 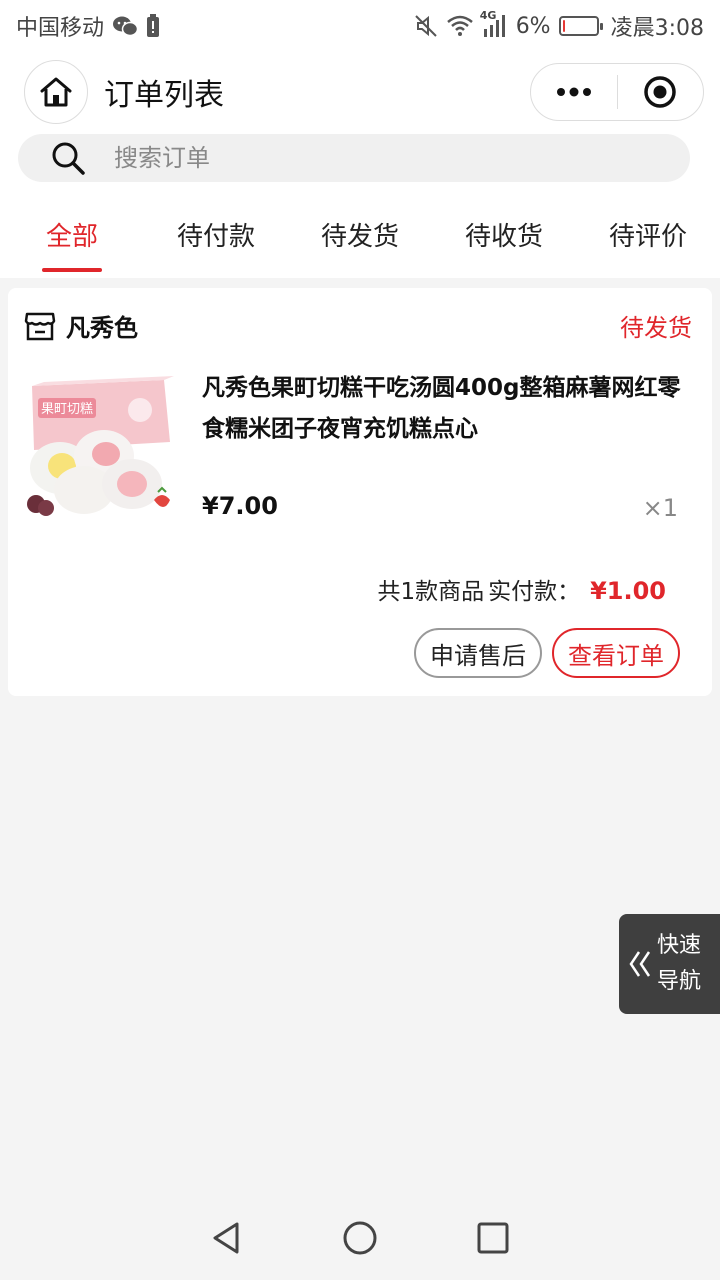 What do you see at coordinates (494, 23) in the screenshot?
I see `signal-icon: 4G` at bounding box center [494, 23].